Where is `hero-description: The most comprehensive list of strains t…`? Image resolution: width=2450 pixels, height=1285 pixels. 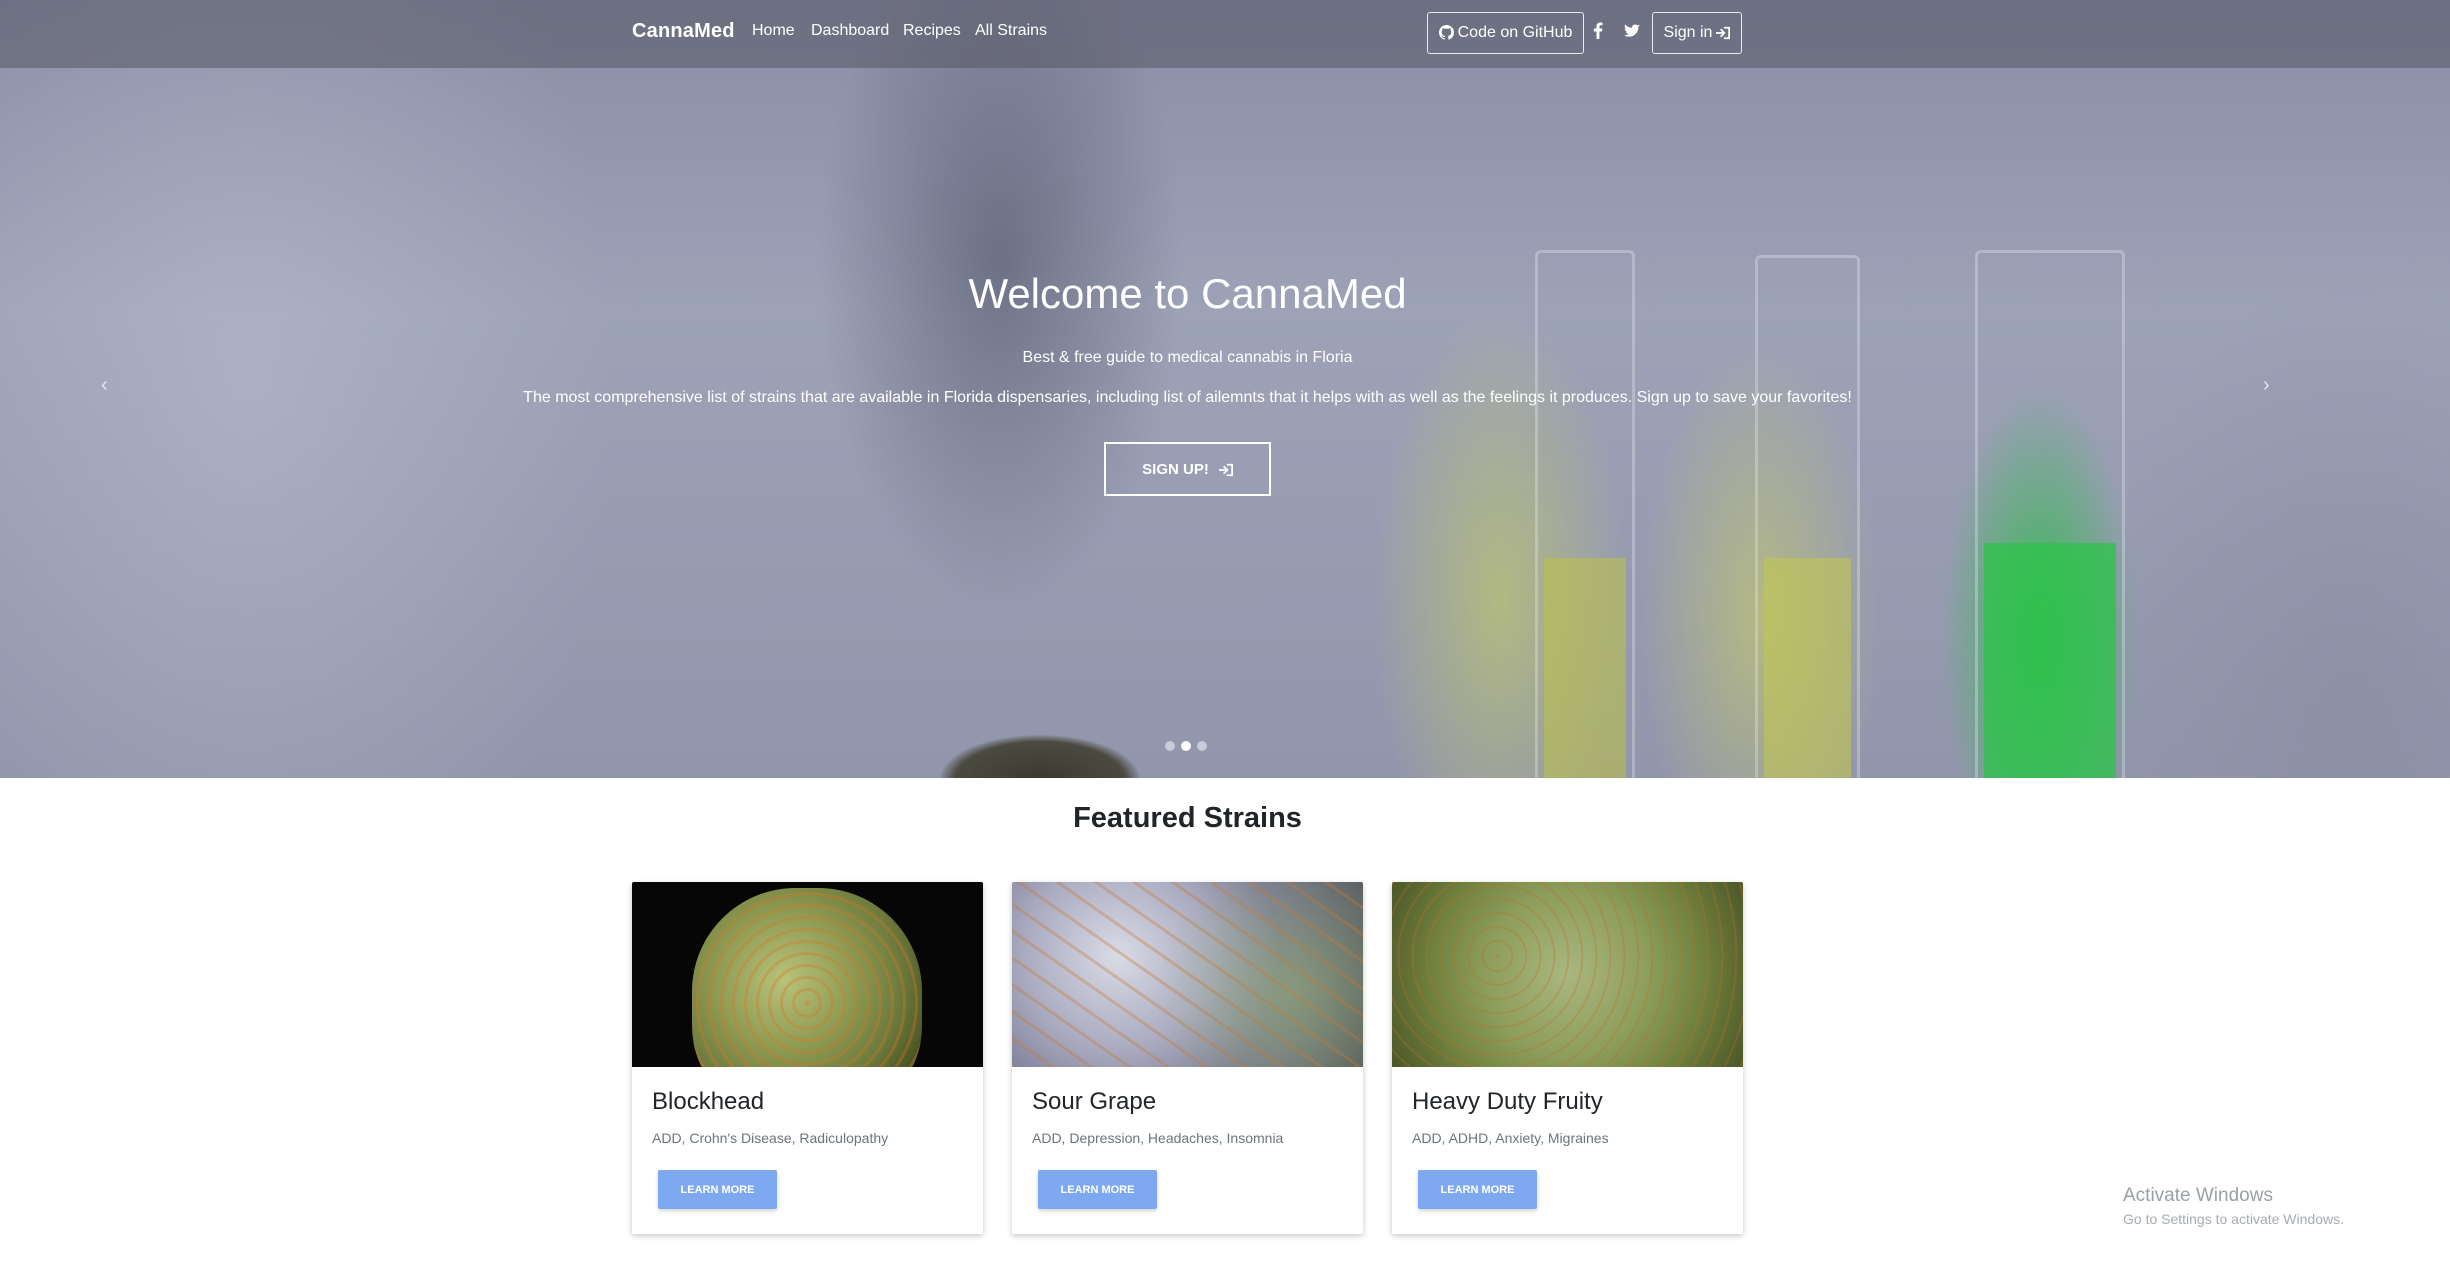
hero-description: The most comprehensive list of strains t… is located at coordinates (1187, 397).